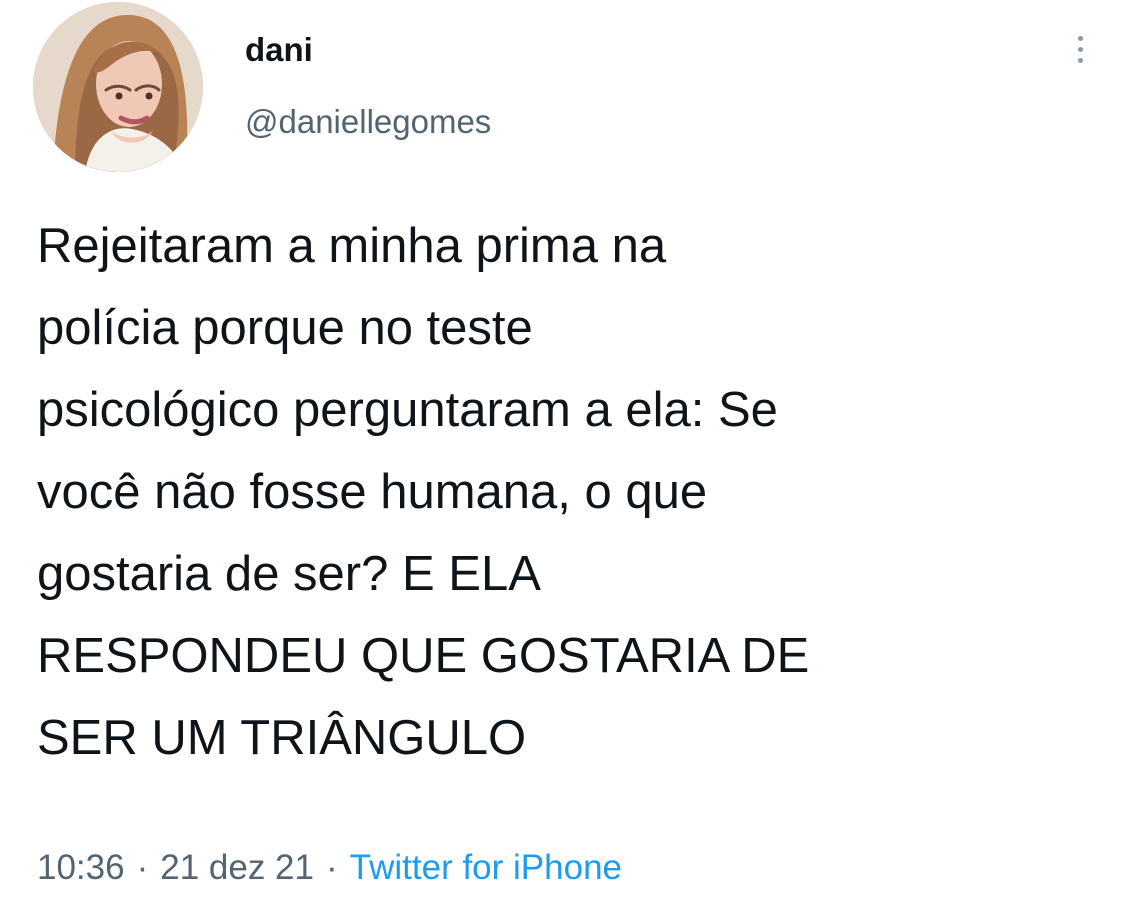 The width and height of the screenshot is (1139, 904). I want to click on tweet-metadata: 10:36 · 21 dez 21 · Twitter for iPhone, so click(329, 868).